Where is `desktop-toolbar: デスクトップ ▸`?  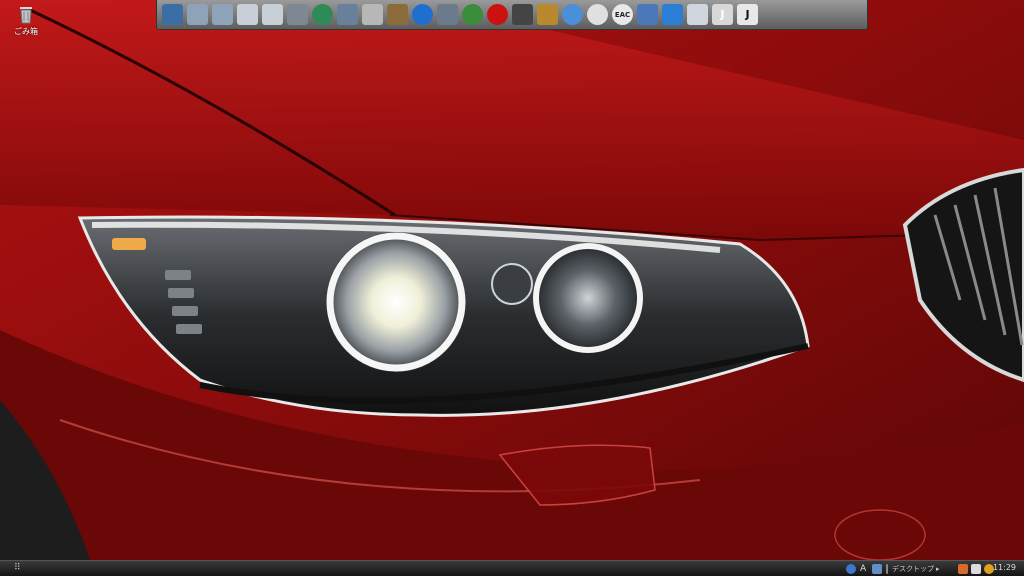
desktop-toolbar: デスクトップ ▸ is located at coordinates (916, 569).